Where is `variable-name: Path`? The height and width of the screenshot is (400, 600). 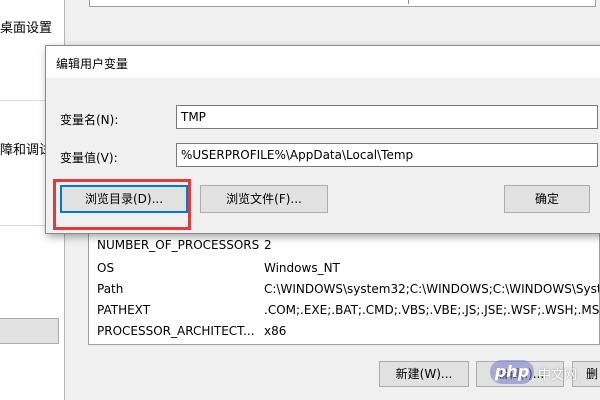
variable-name: Path is located at coordinates (110, 289).